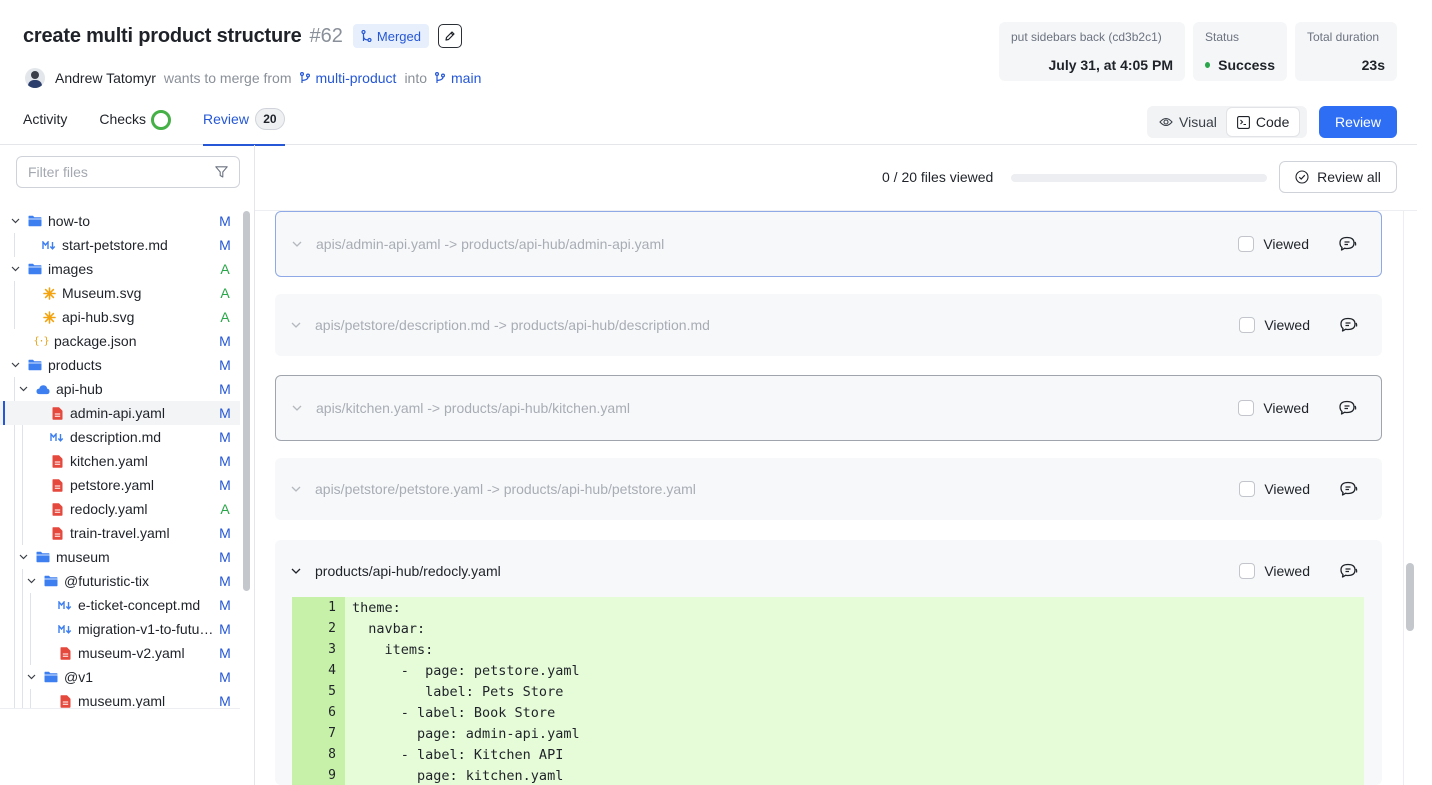 This screenshot has height=785, width=1432. What do you see at coordinates (120, 341) in the screenshot?
I see `tree-item: {·} package.json M` at bounding box center [120, 341].